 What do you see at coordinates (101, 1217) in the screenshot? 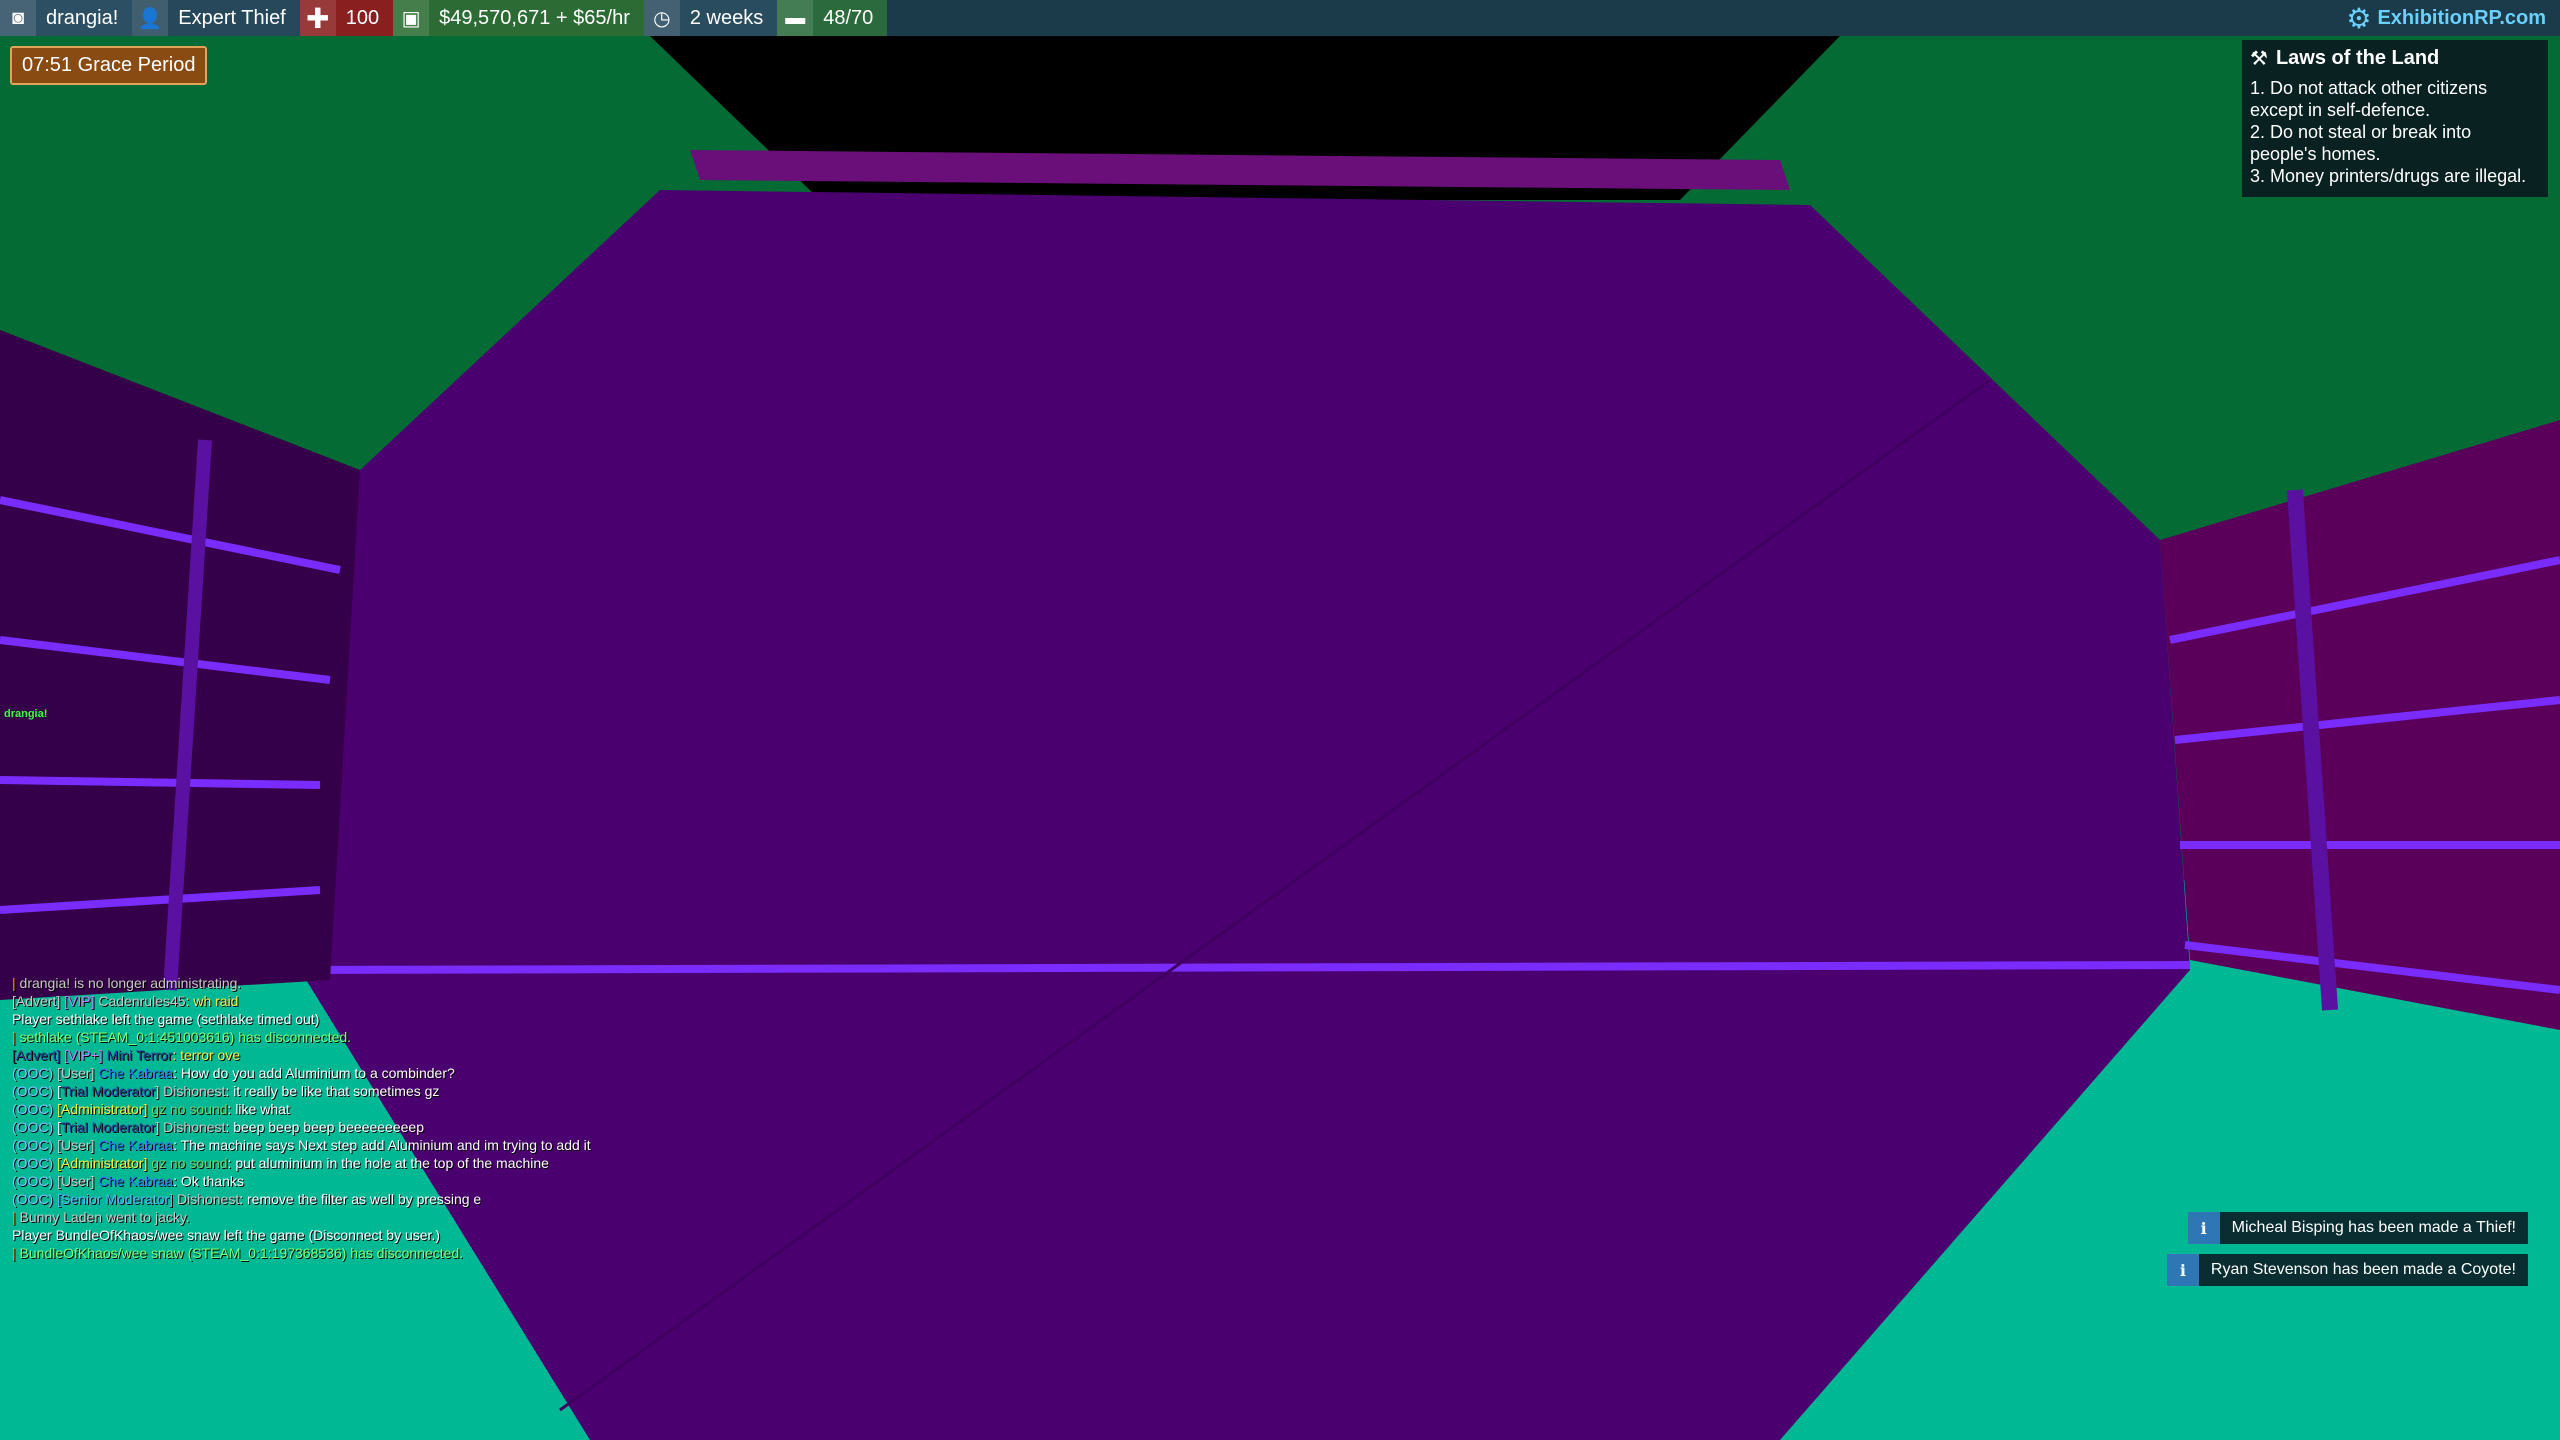
I see `chat-line: | Bunny Laden went to jacky.` at bounding box center [101, 1217].